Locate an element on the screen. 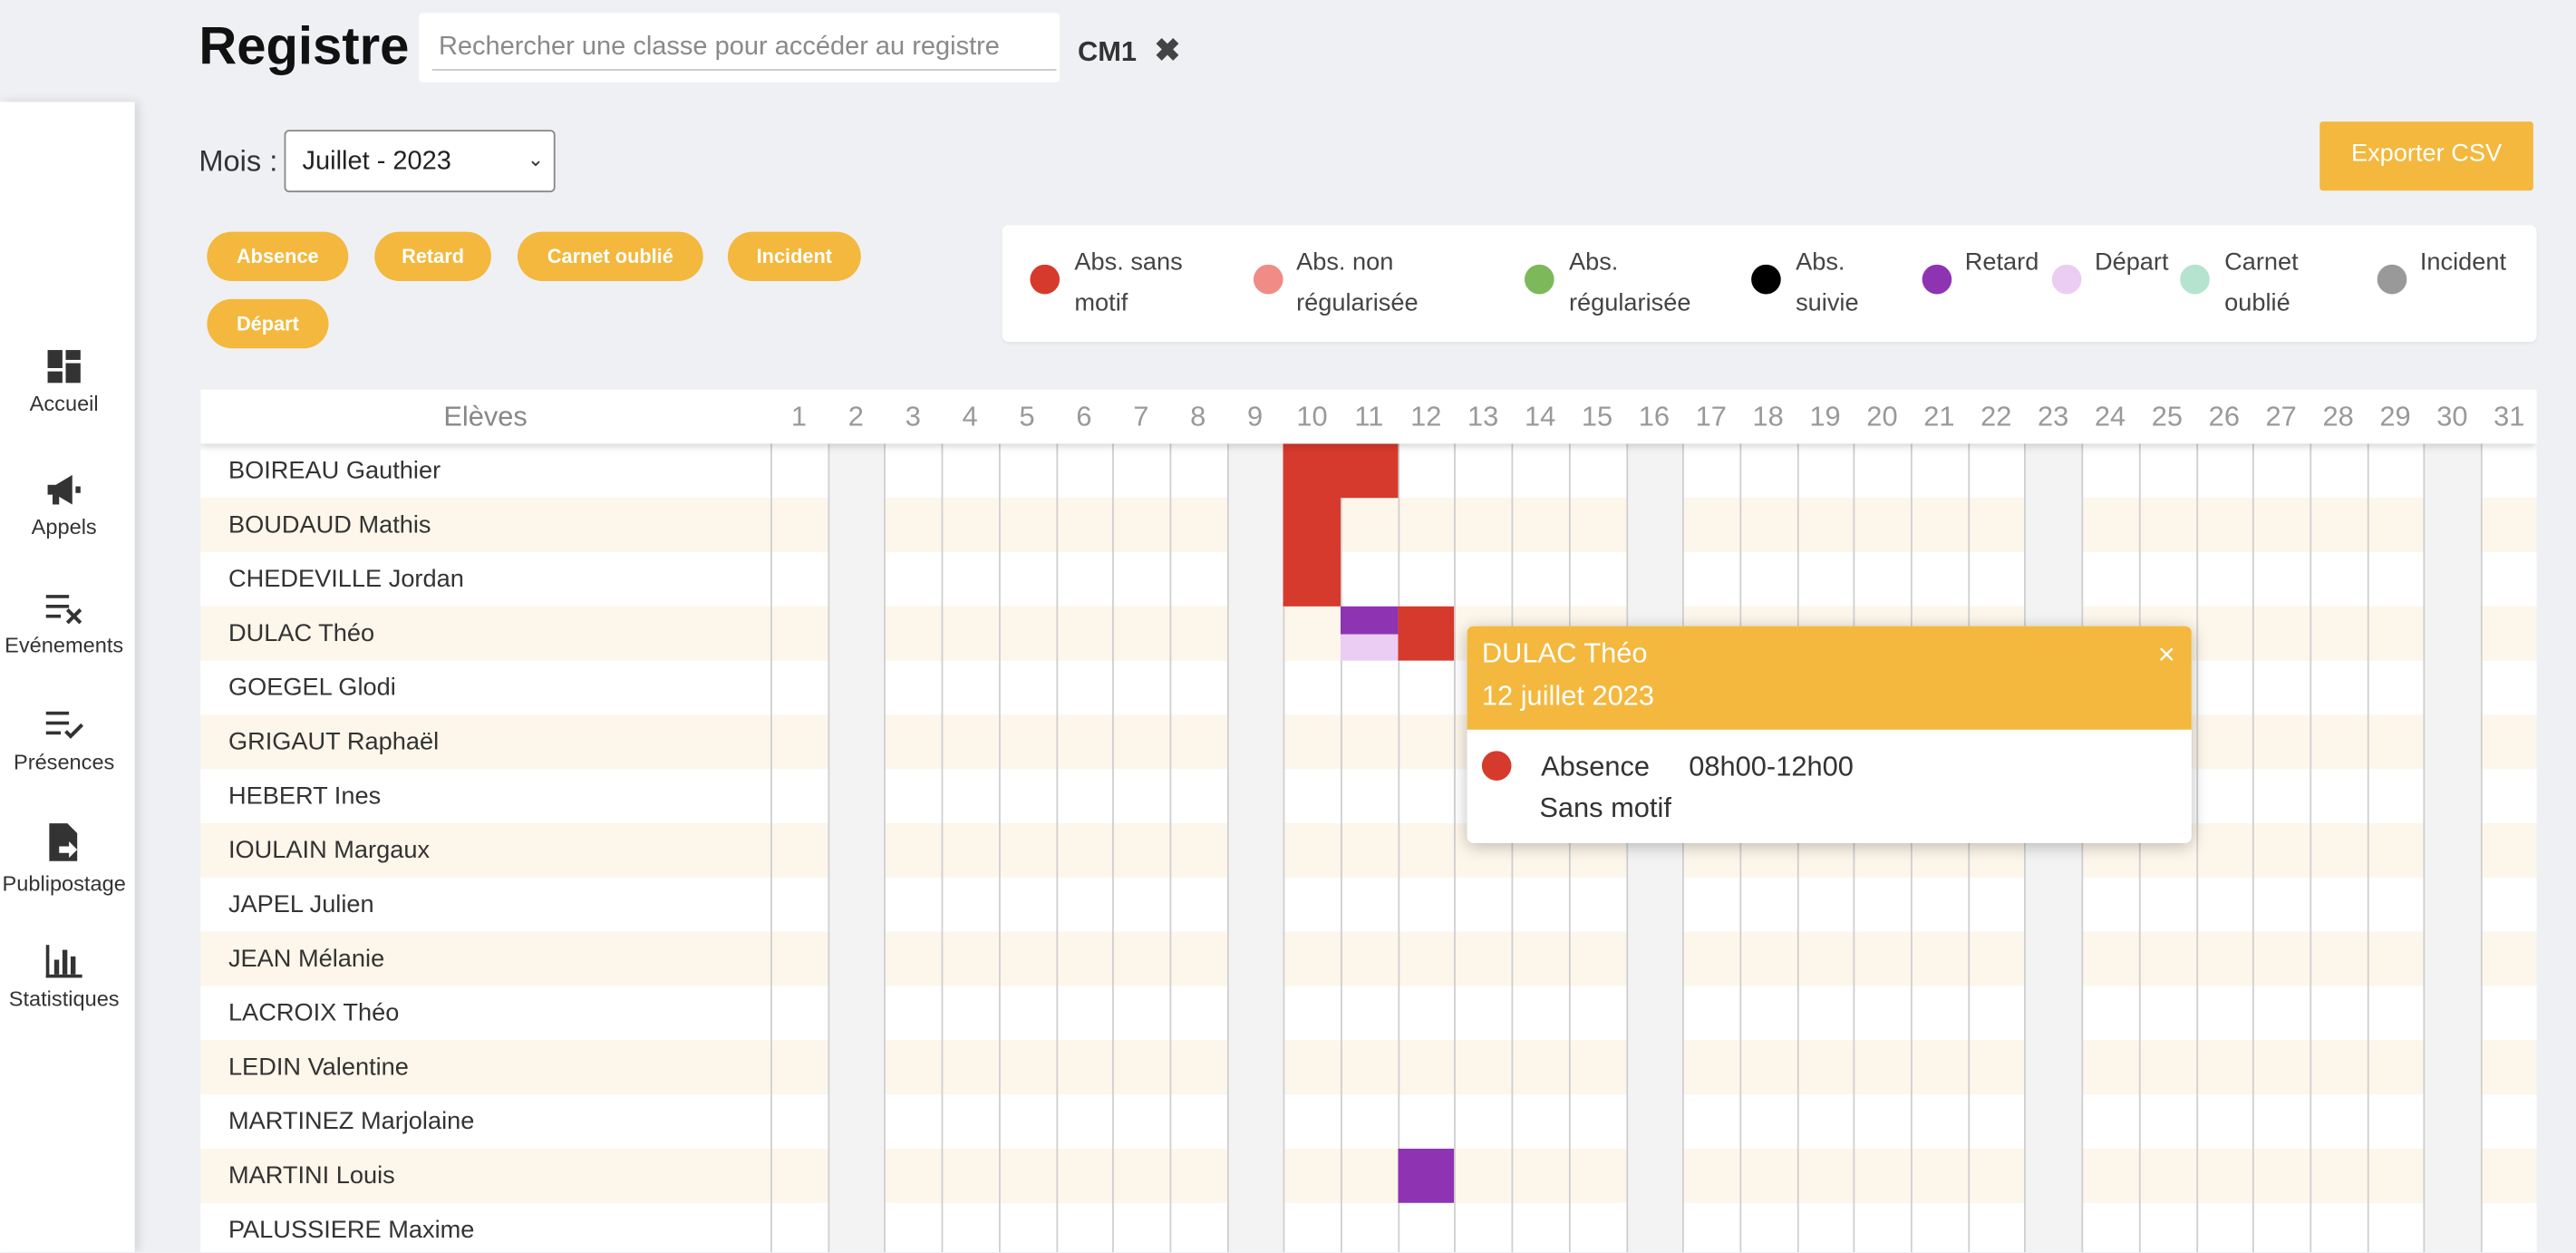  month-label: Mois : is located at coordinates (238, 161).